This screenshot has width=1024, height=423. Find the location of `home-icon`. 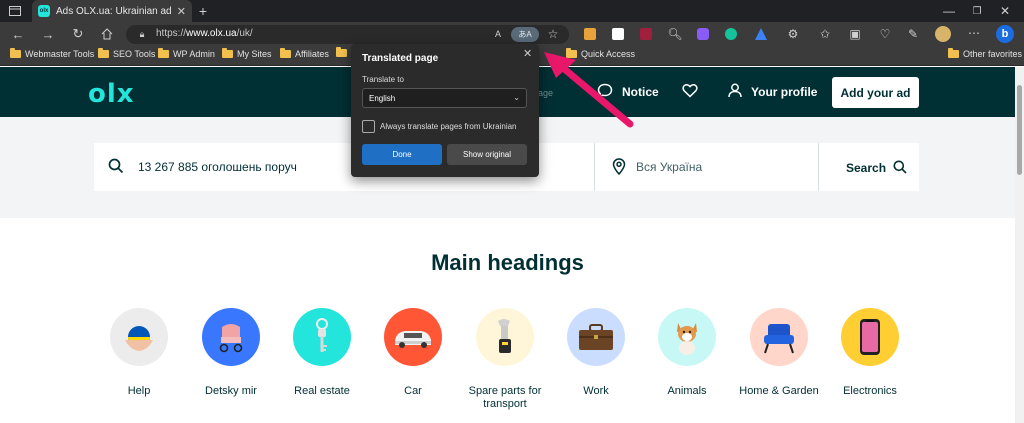

home-icon is located at coordinates (107, 34).